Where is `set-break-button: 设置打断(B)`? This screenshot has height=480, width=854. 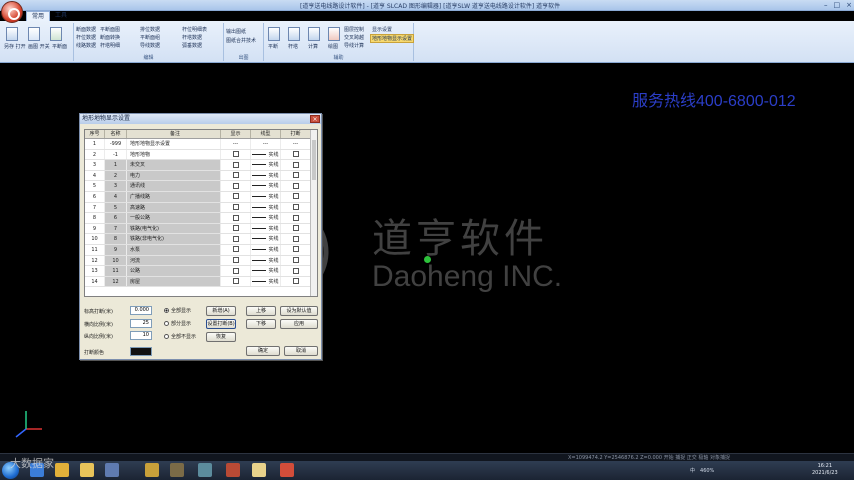 set-break-button: 设置打断(B) is located at coordinates (221, 324).